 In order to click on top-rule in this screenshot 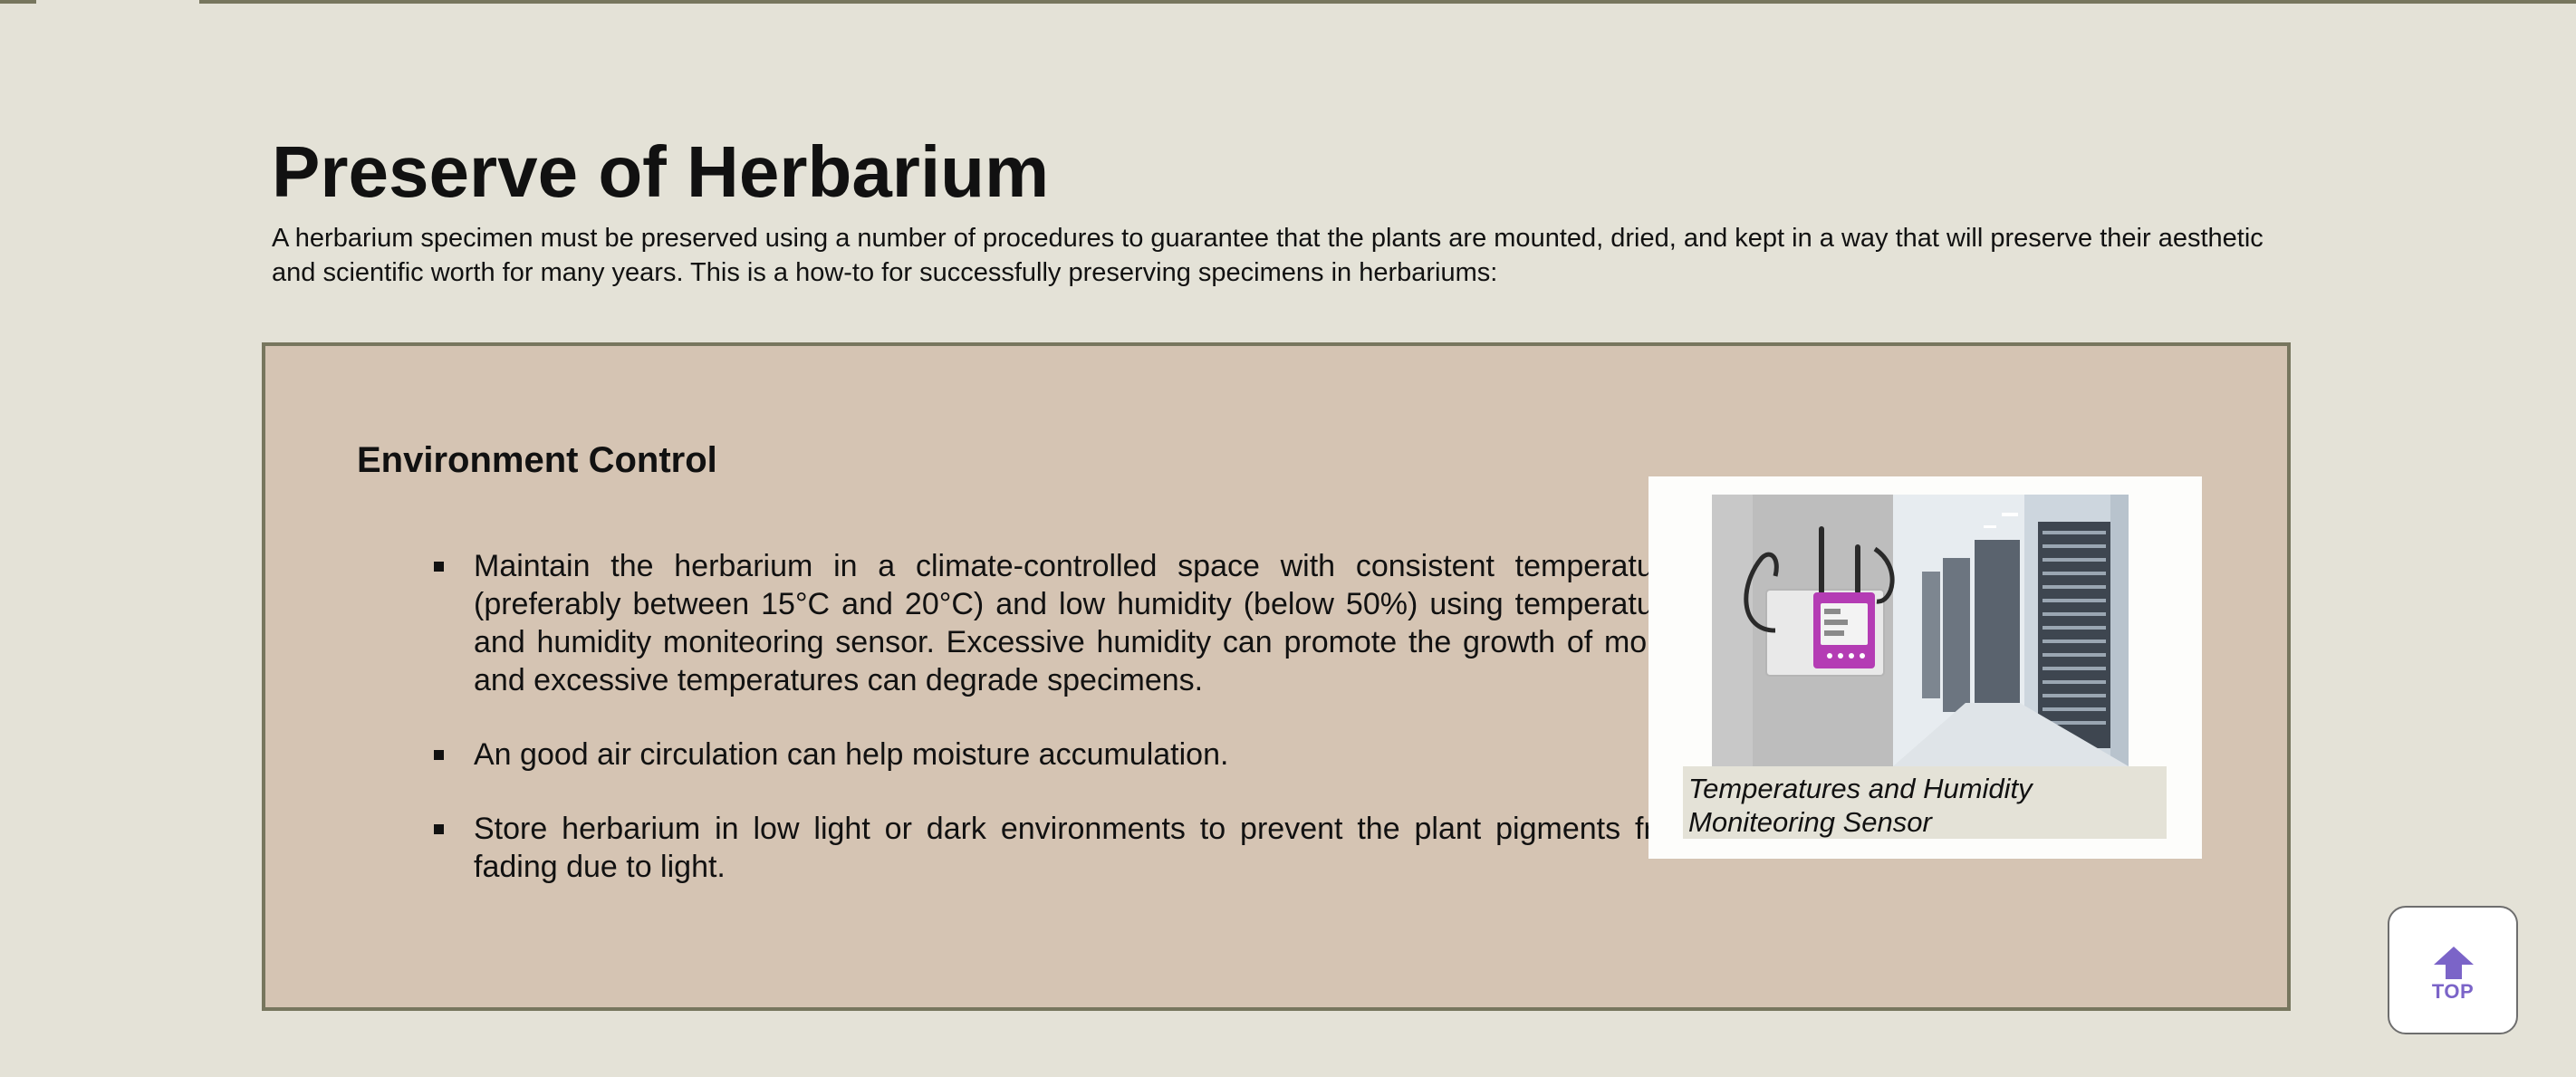, I will do `click(1387, 2)`.